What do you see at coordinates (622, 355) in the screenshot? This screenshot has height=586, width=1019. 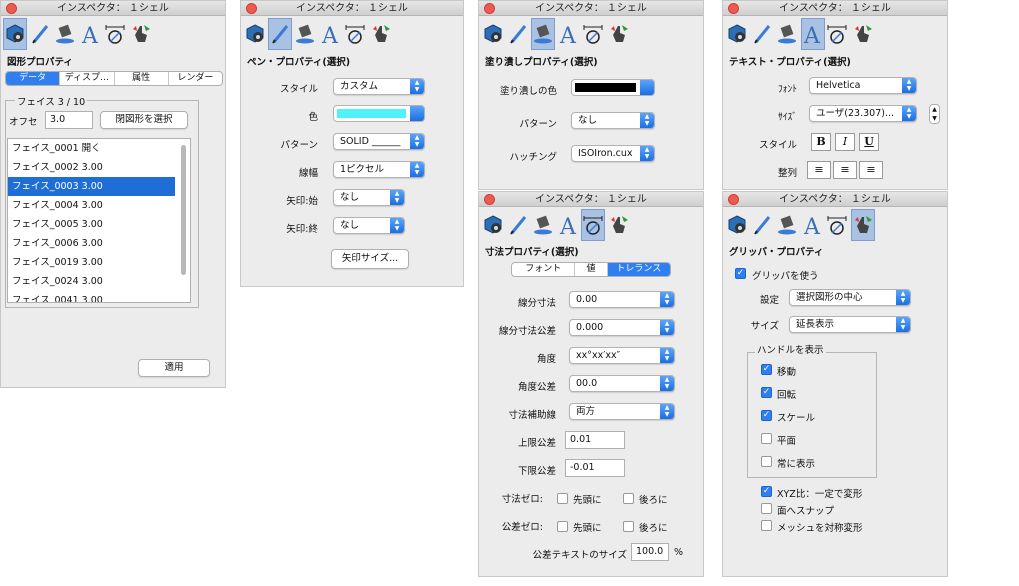 I see `angle-select: xx°xx′xx″ ▲ ▼` at bounding box center [622, 355].